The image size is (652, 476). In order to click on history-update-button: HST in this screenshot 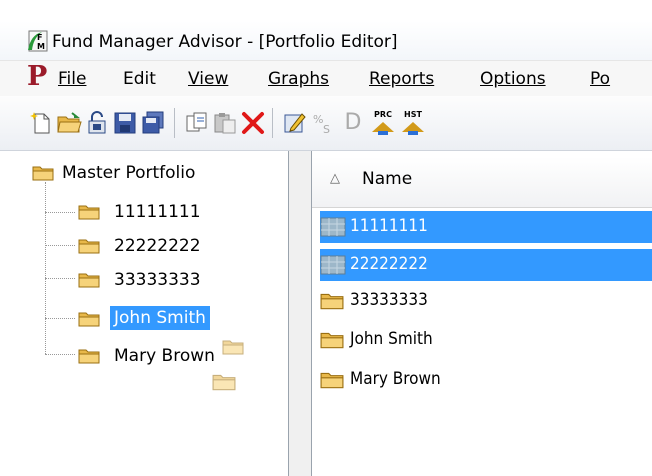, I will do `click(413, 123)`.